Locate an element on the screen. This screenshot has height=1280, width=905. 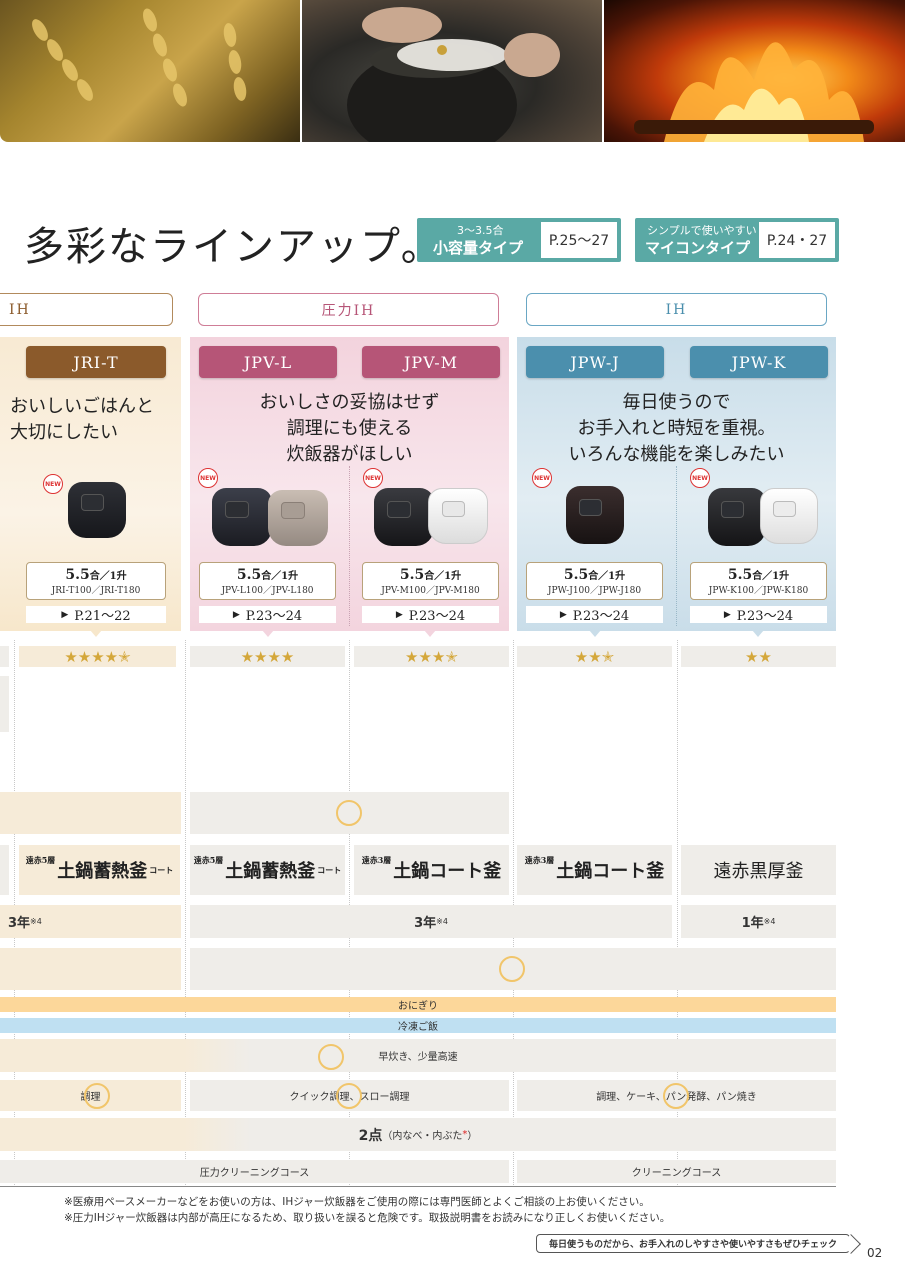
page-link-jri-t: ▶ P.21〜22 is located at coordinates (96, 615).